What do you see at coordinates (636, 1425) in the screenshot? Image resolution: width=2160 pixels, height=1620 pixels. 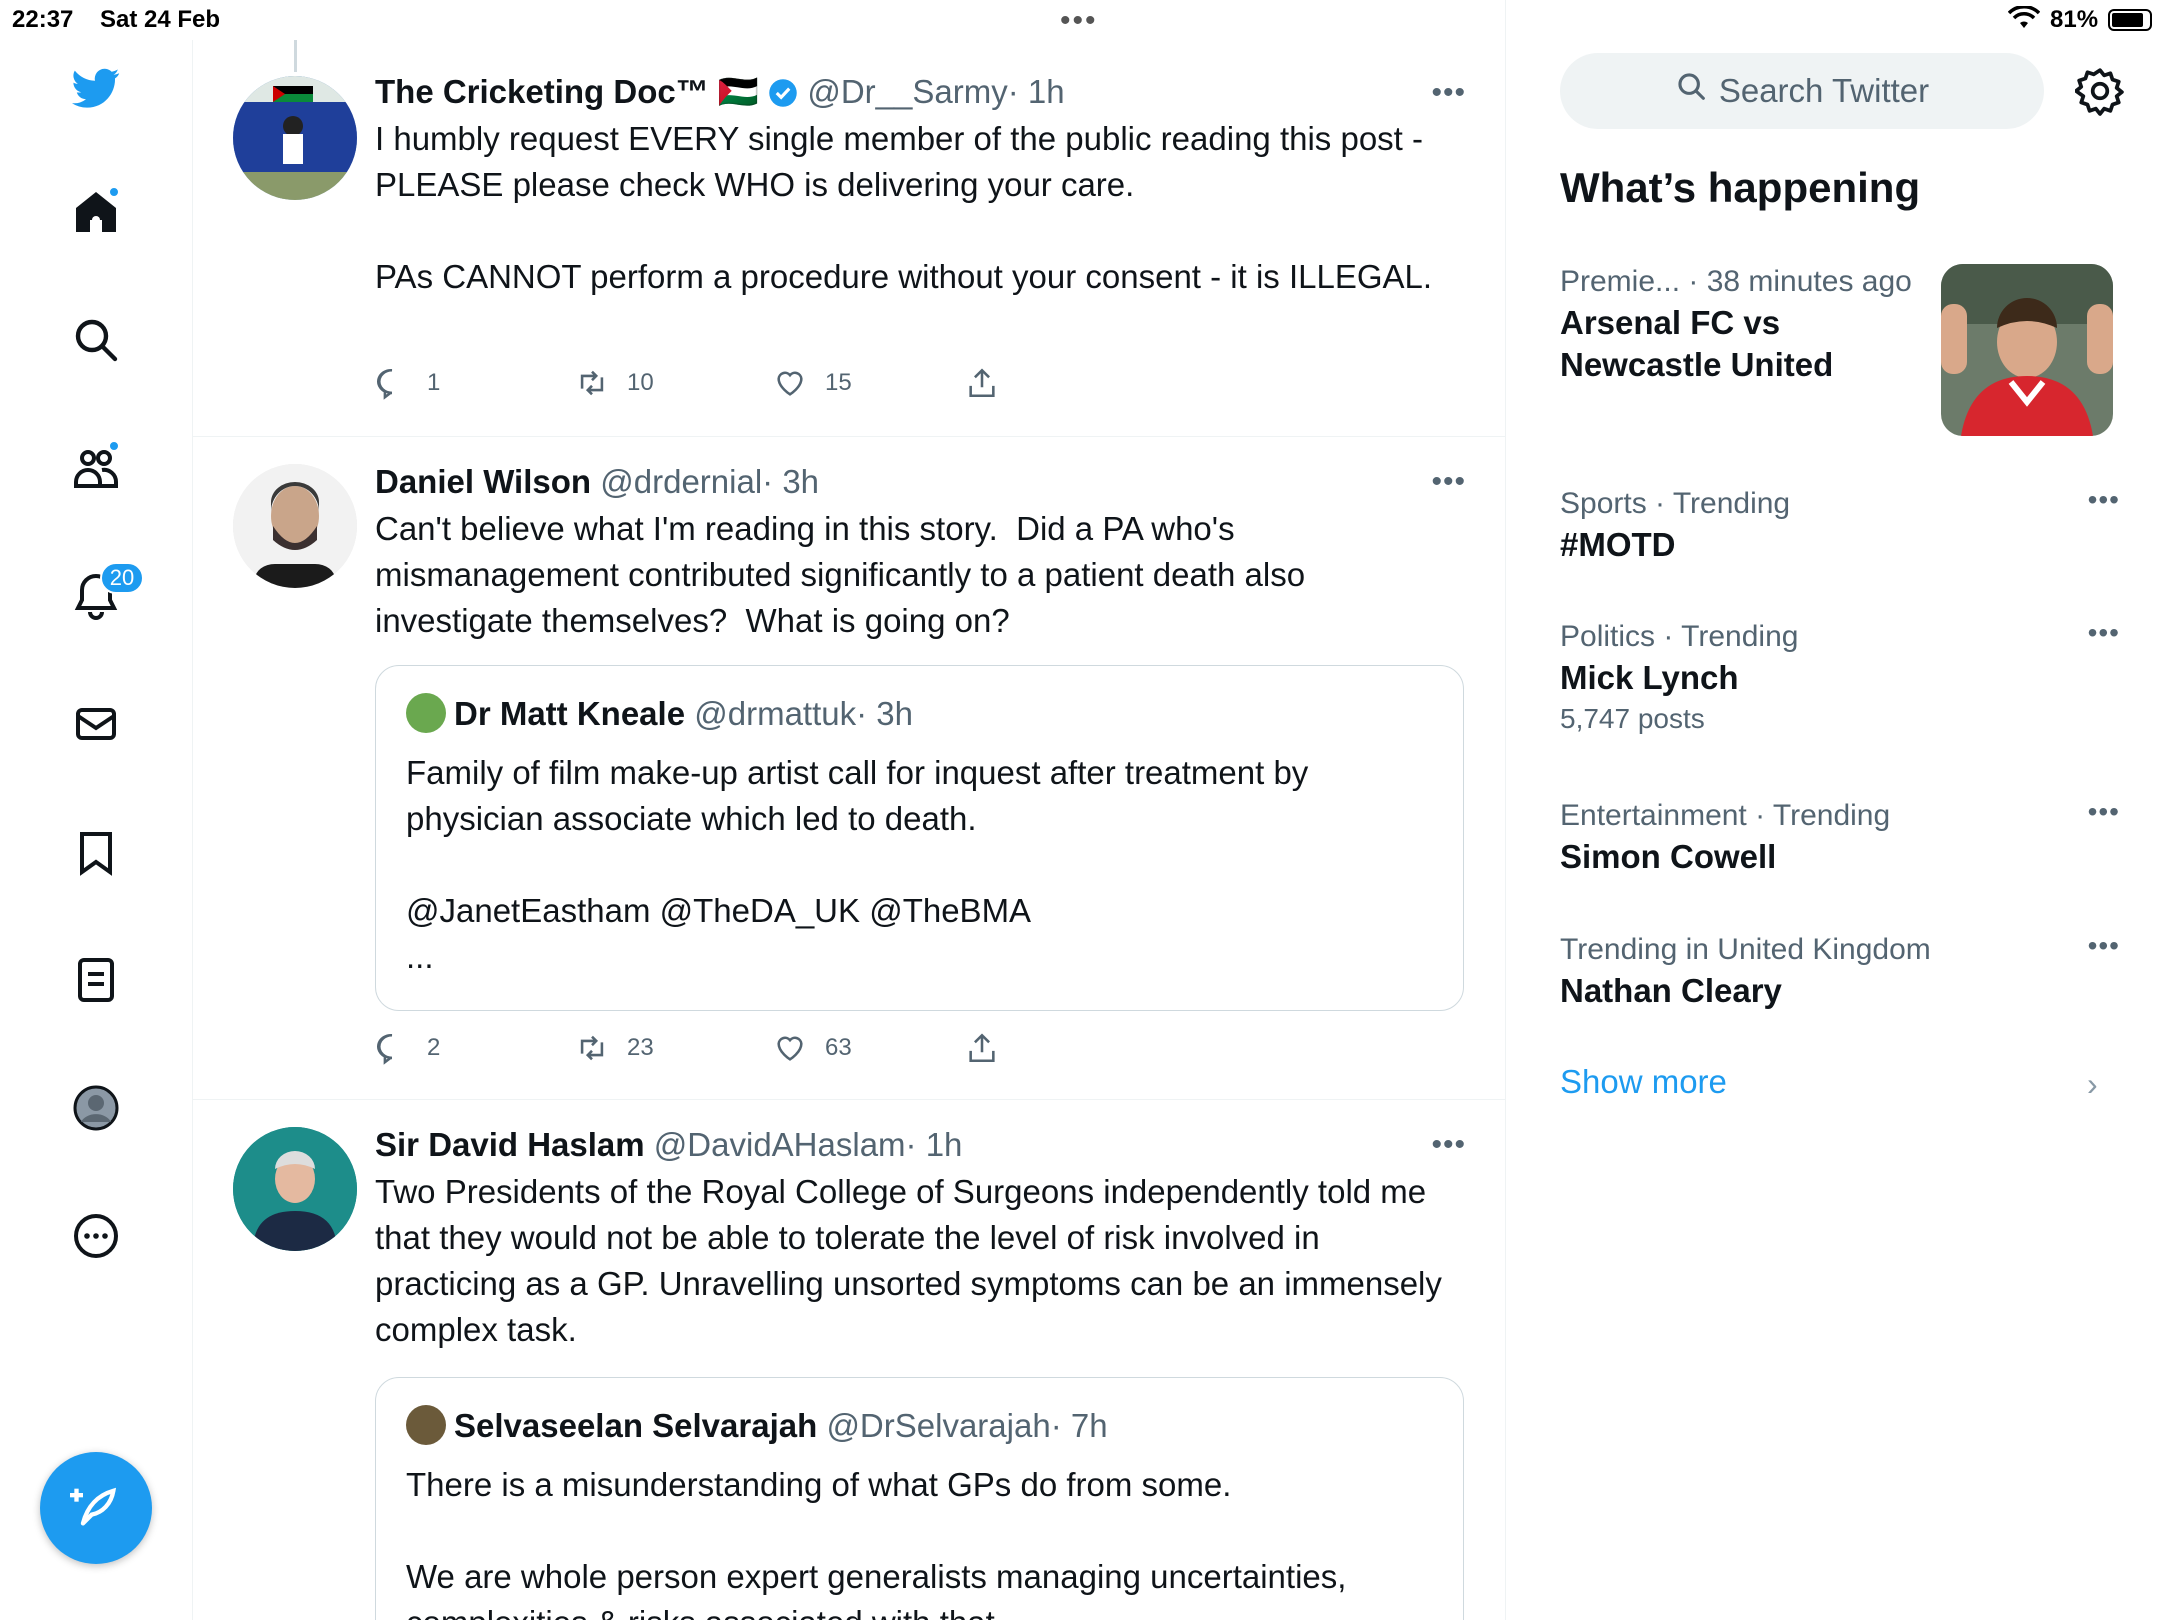 I see `quoted-author-name: Selvaseelan Selvarajah` at bounding box center [636, 1425].